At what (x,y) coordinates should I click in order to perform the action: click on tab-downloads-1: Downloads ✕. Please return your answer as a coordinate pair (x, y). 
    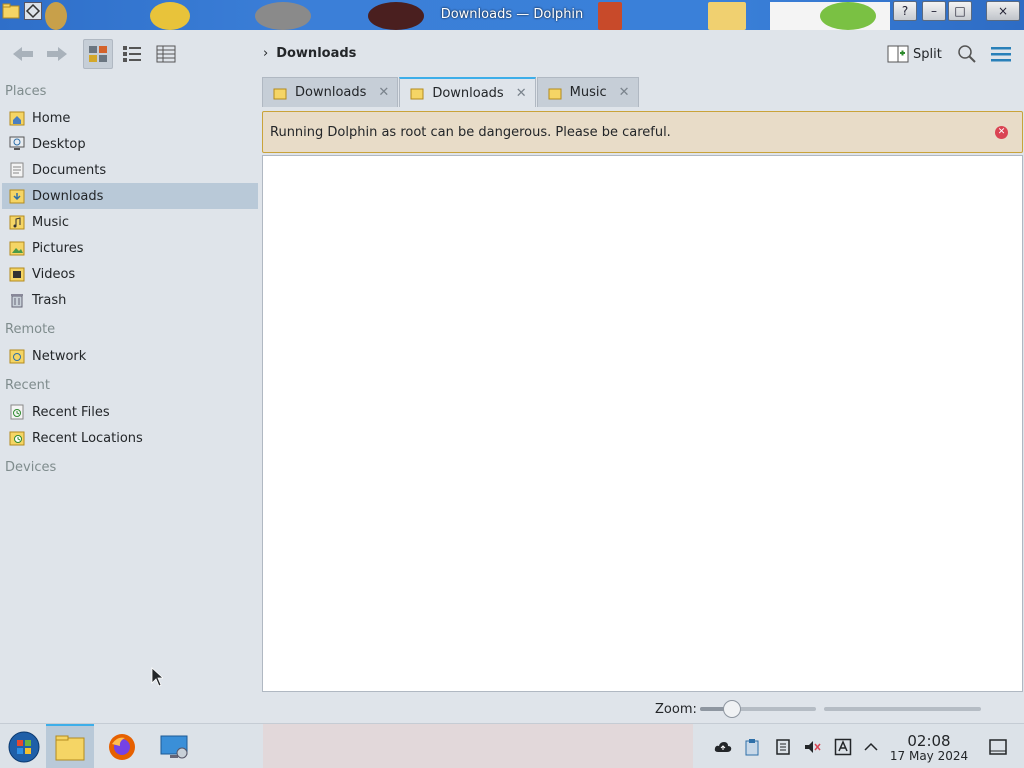
    Looking at the image, I should click on (330, 92).